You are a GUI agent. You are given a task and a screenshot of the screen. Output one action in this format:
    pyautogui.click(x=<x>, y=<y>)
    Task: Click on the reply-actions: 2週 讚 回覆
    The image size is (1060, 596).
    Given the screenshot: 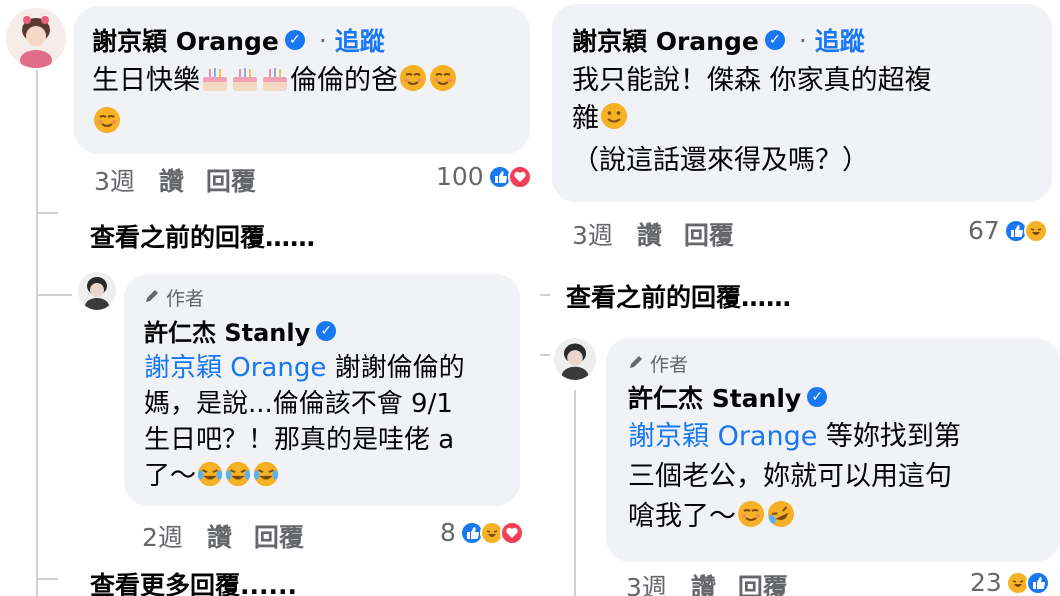 What is the action you would take?
    pyautogui.click(x=223, y=536)
    